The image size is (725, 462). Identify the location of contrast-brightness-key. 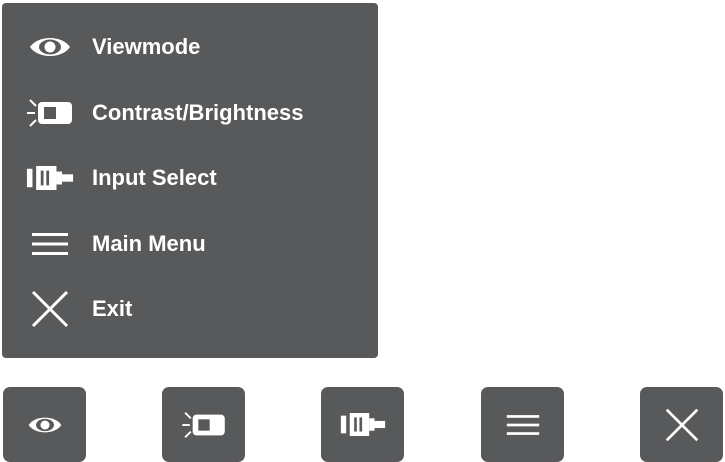
(203, 424).